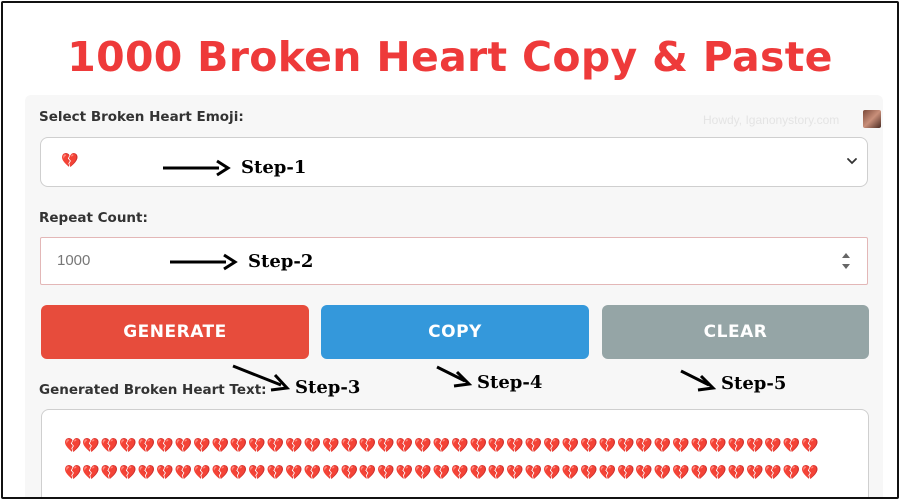  I want to click on step5-arrow-icon, so click(698, 380).